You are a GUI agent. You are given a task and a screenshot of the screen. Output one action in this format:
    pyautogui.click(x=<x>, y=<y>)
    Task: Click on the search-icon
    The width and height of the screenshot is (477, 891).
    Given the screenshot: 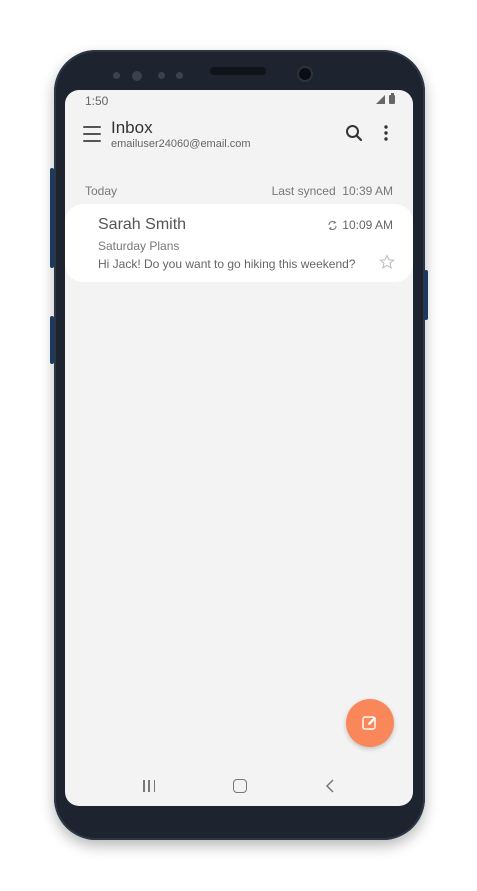 What is the action you would take?
    pyautogui.click(x=354, y=133)
    